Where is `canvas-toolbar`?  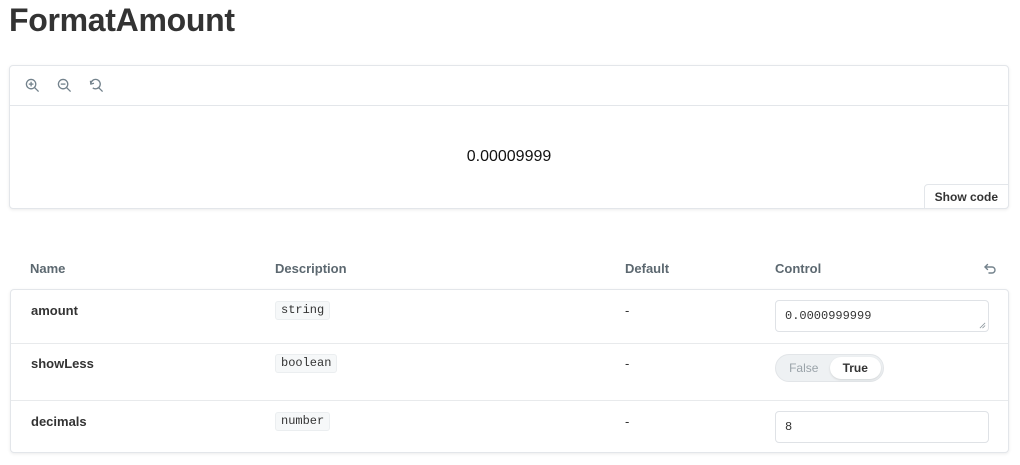
canvas-toolbar is located at coordinates (509, 86).